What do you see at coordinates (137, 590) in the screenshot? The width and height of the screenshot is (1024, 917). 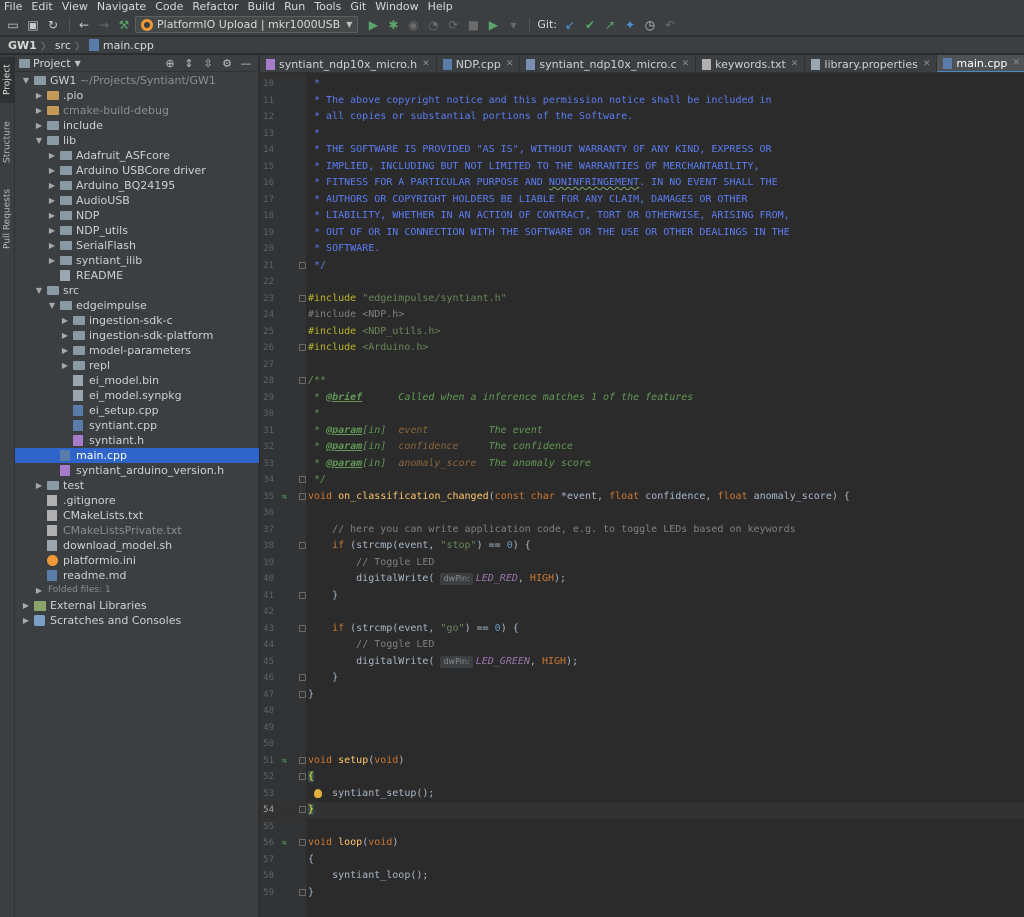 I see `tree-item: ▶ Folded files: 1` at bounding box center [137, 590].